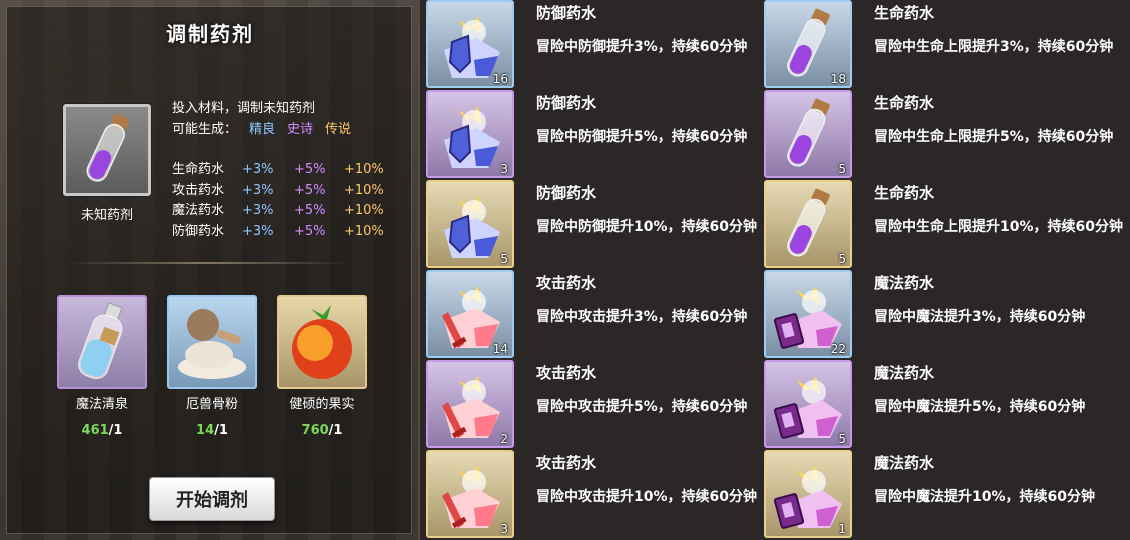 Image resolution: width=1130 pixels, height=540 pixels. I want to click on bone-powder-icon, so click(212, 344).